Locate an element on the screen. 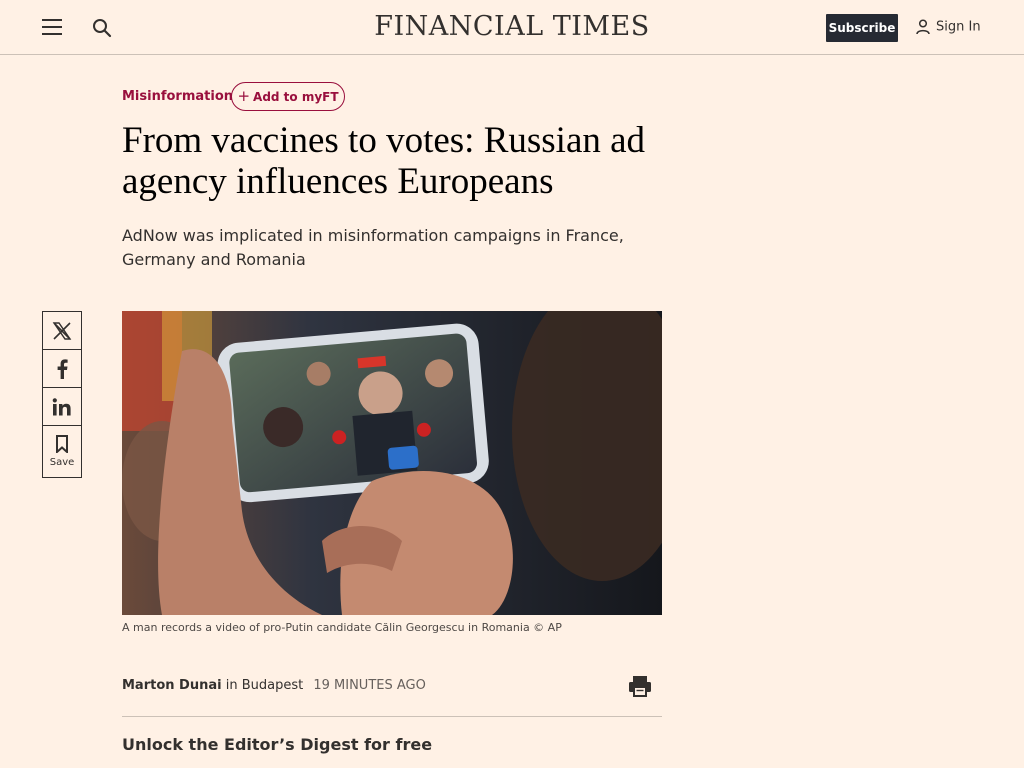  save-button: Save is located at coordinates (62, 451).